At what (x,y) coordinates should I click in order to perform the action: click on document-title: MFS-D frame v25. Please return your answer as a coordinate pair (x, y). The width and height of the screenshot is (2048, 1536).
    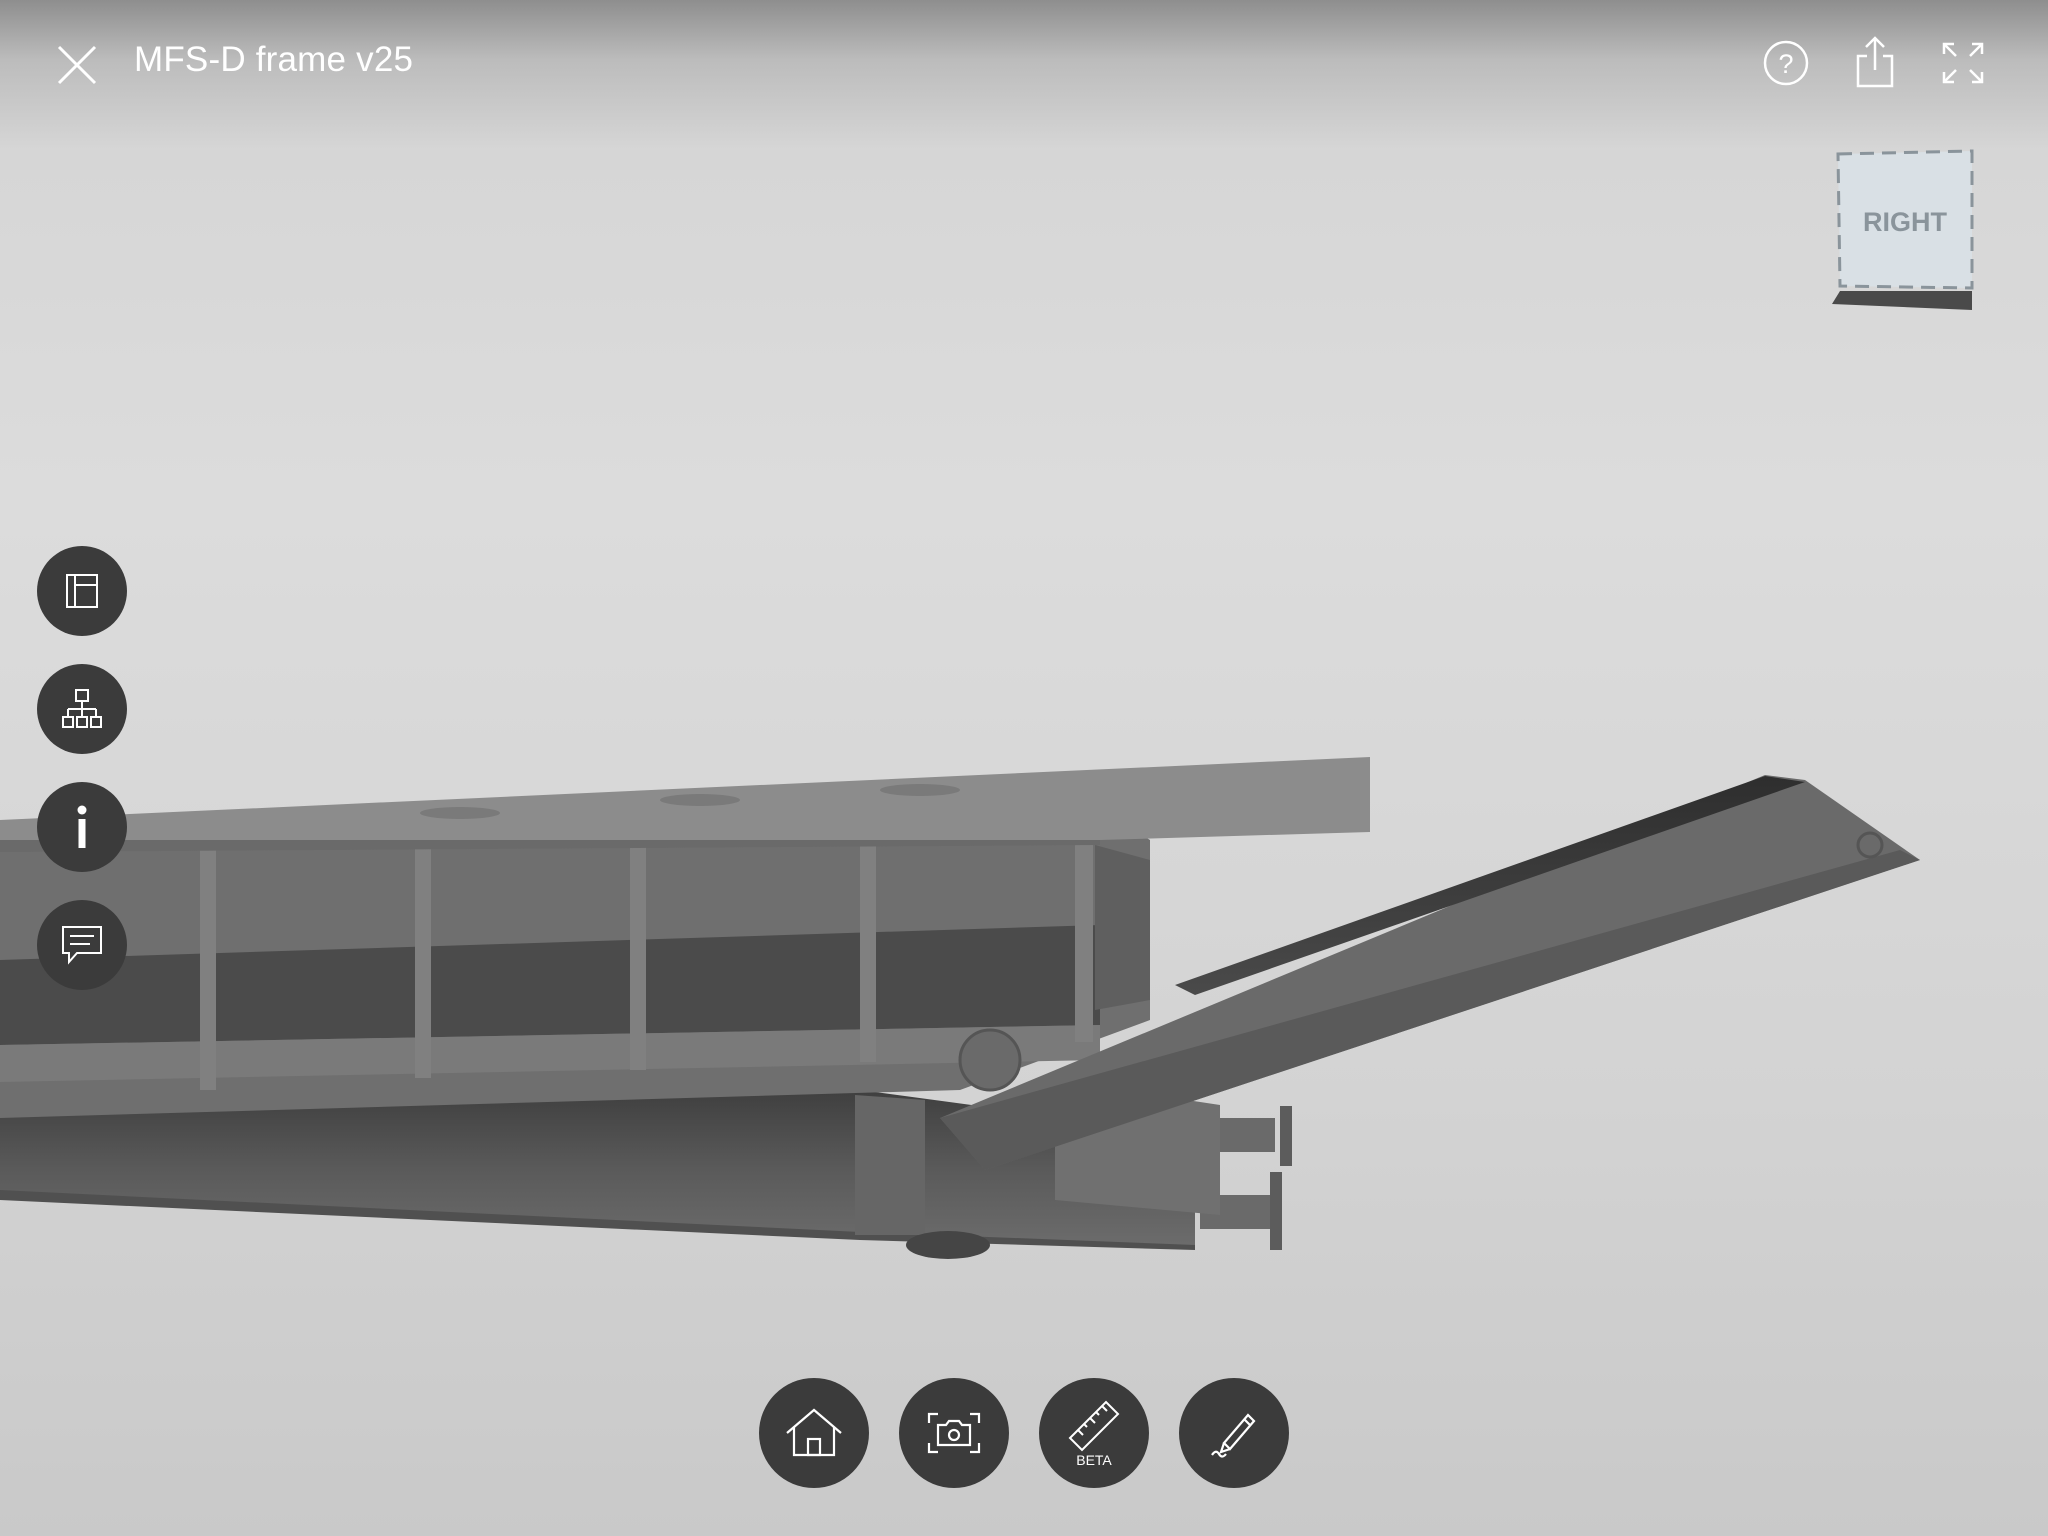
    Looking at the image, I should click on (274, 59).